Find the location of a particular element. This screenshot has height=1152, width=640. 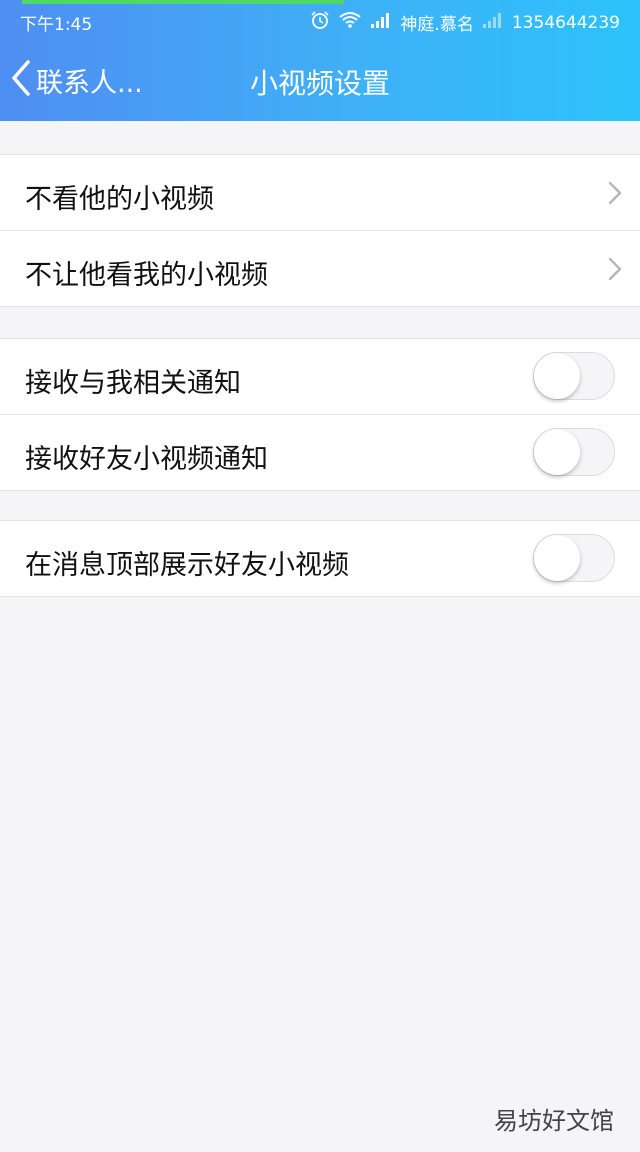

navigation-bar: 联系人... 小视频设置 is located at coordinates (320, 80).